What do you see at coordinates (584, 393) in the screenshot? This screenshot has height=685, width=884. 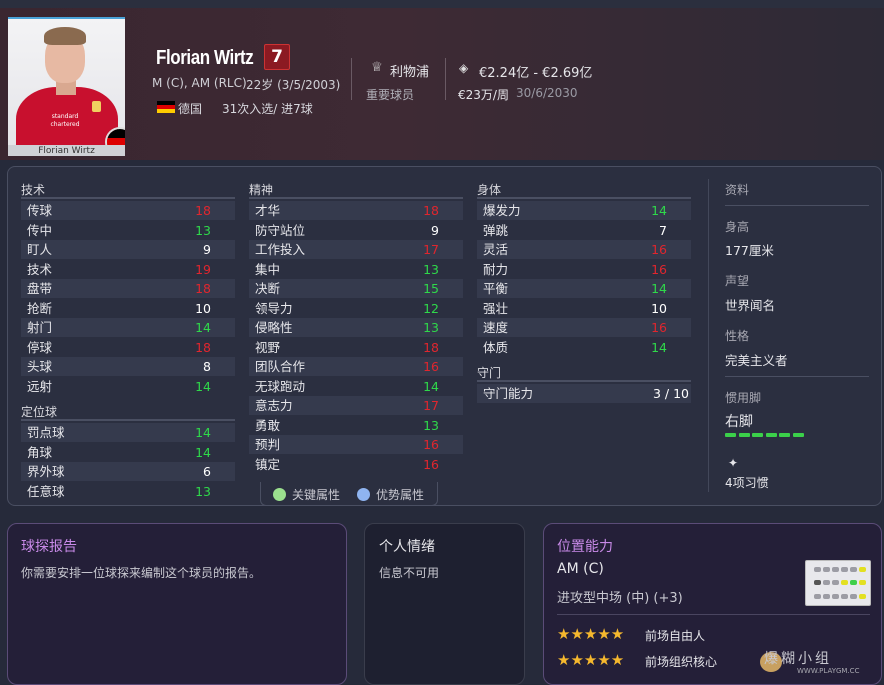 I see `attribute-row: 守门能力 3 / 10` at bounding box center [584, 393].